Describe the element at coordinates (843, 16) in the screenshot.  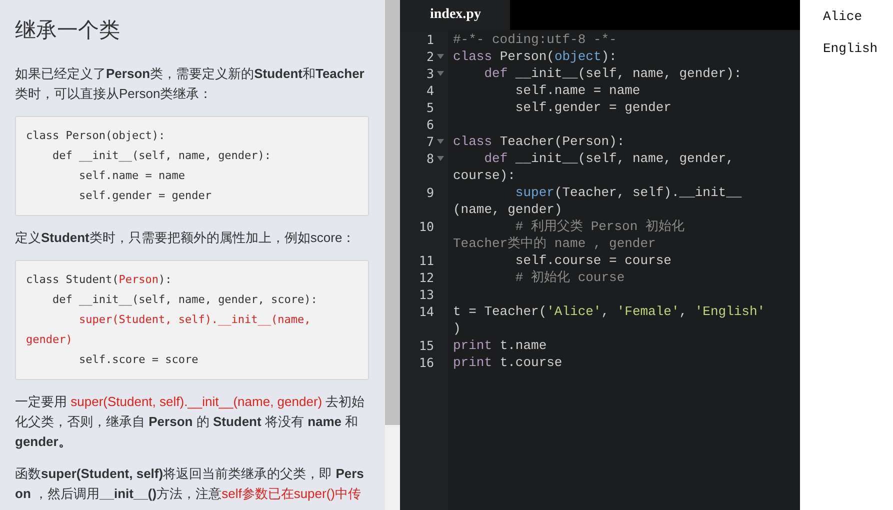
I see `output-line: Alice` at that location.